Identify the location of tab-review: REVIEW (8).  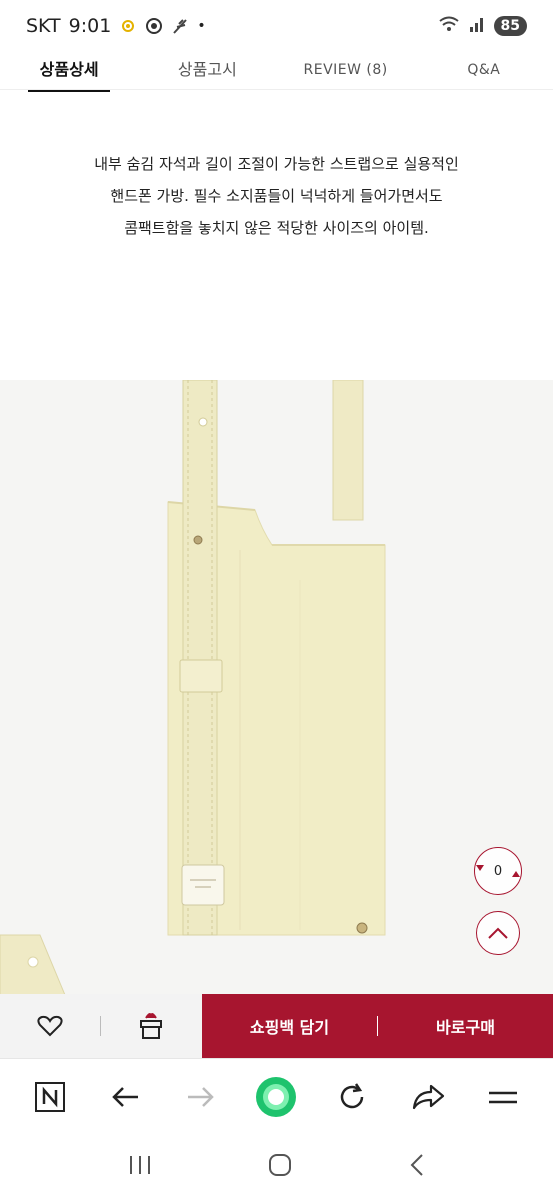
(346, 71).